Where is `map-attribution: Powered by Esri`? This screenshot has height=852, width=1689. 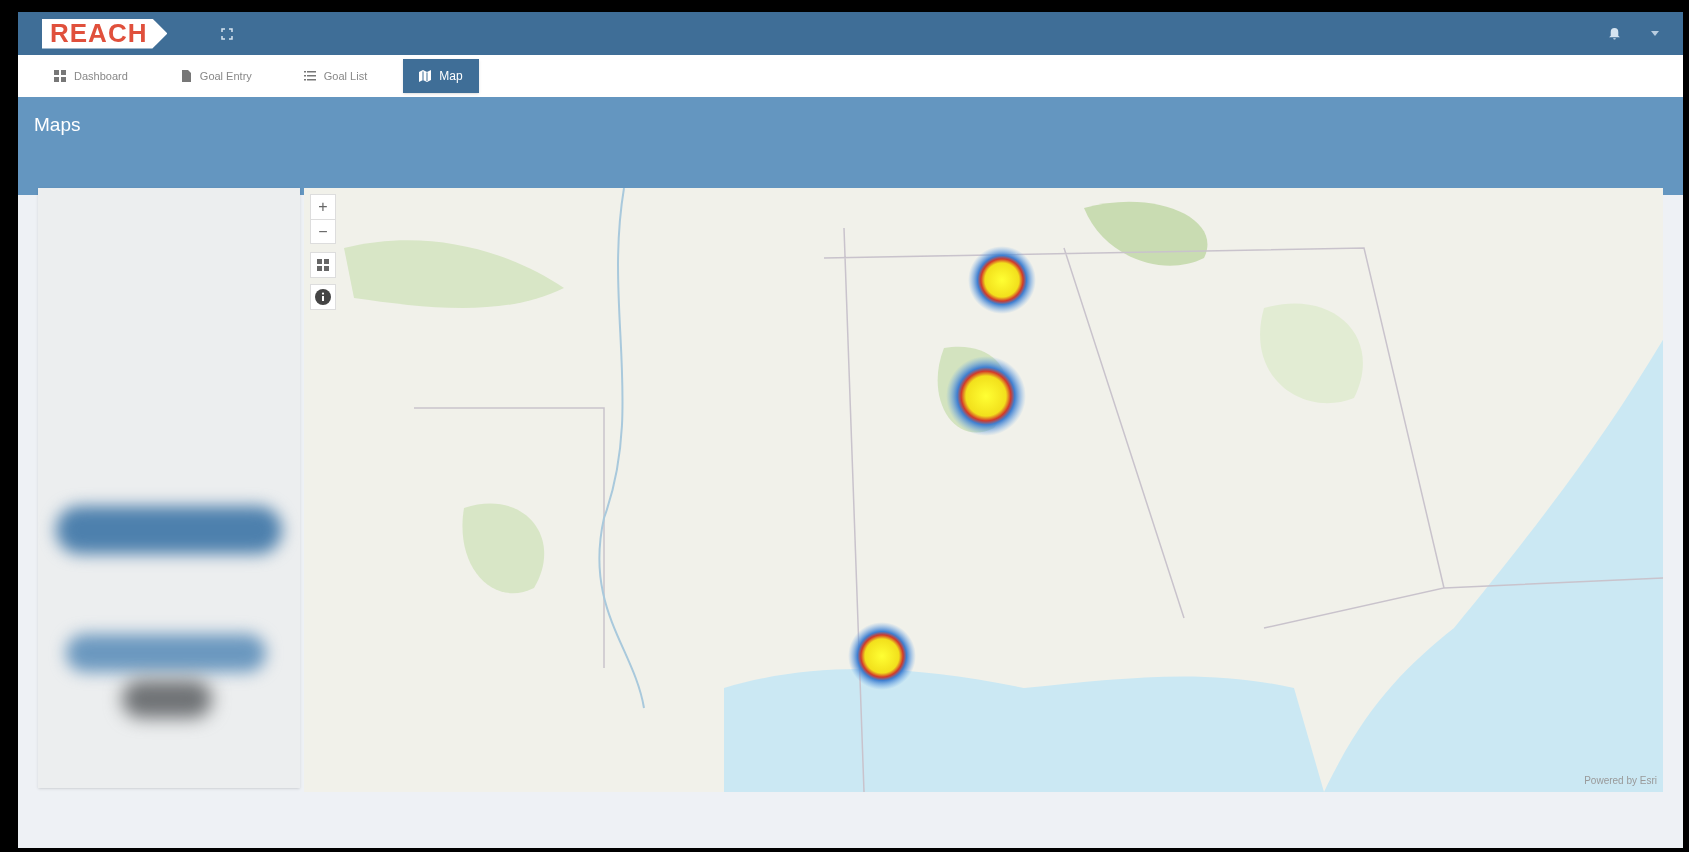 map-attribution: Powered by Esri is located at coordinates (1620, 781).